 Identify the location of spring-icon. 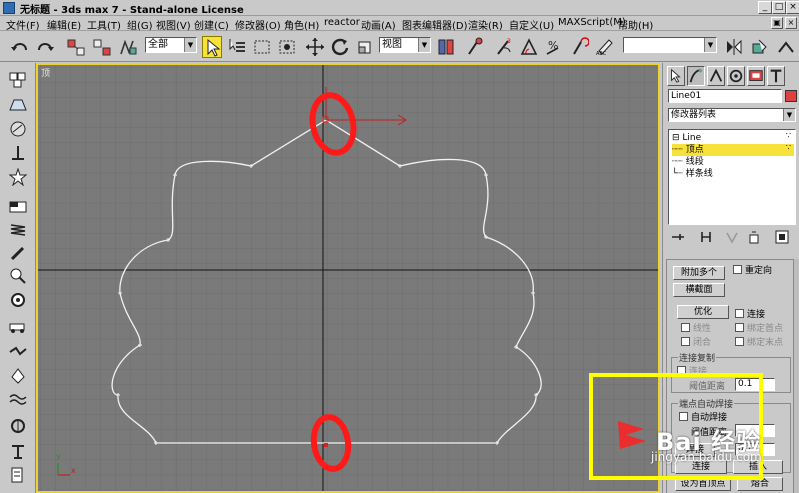
(18, 230).